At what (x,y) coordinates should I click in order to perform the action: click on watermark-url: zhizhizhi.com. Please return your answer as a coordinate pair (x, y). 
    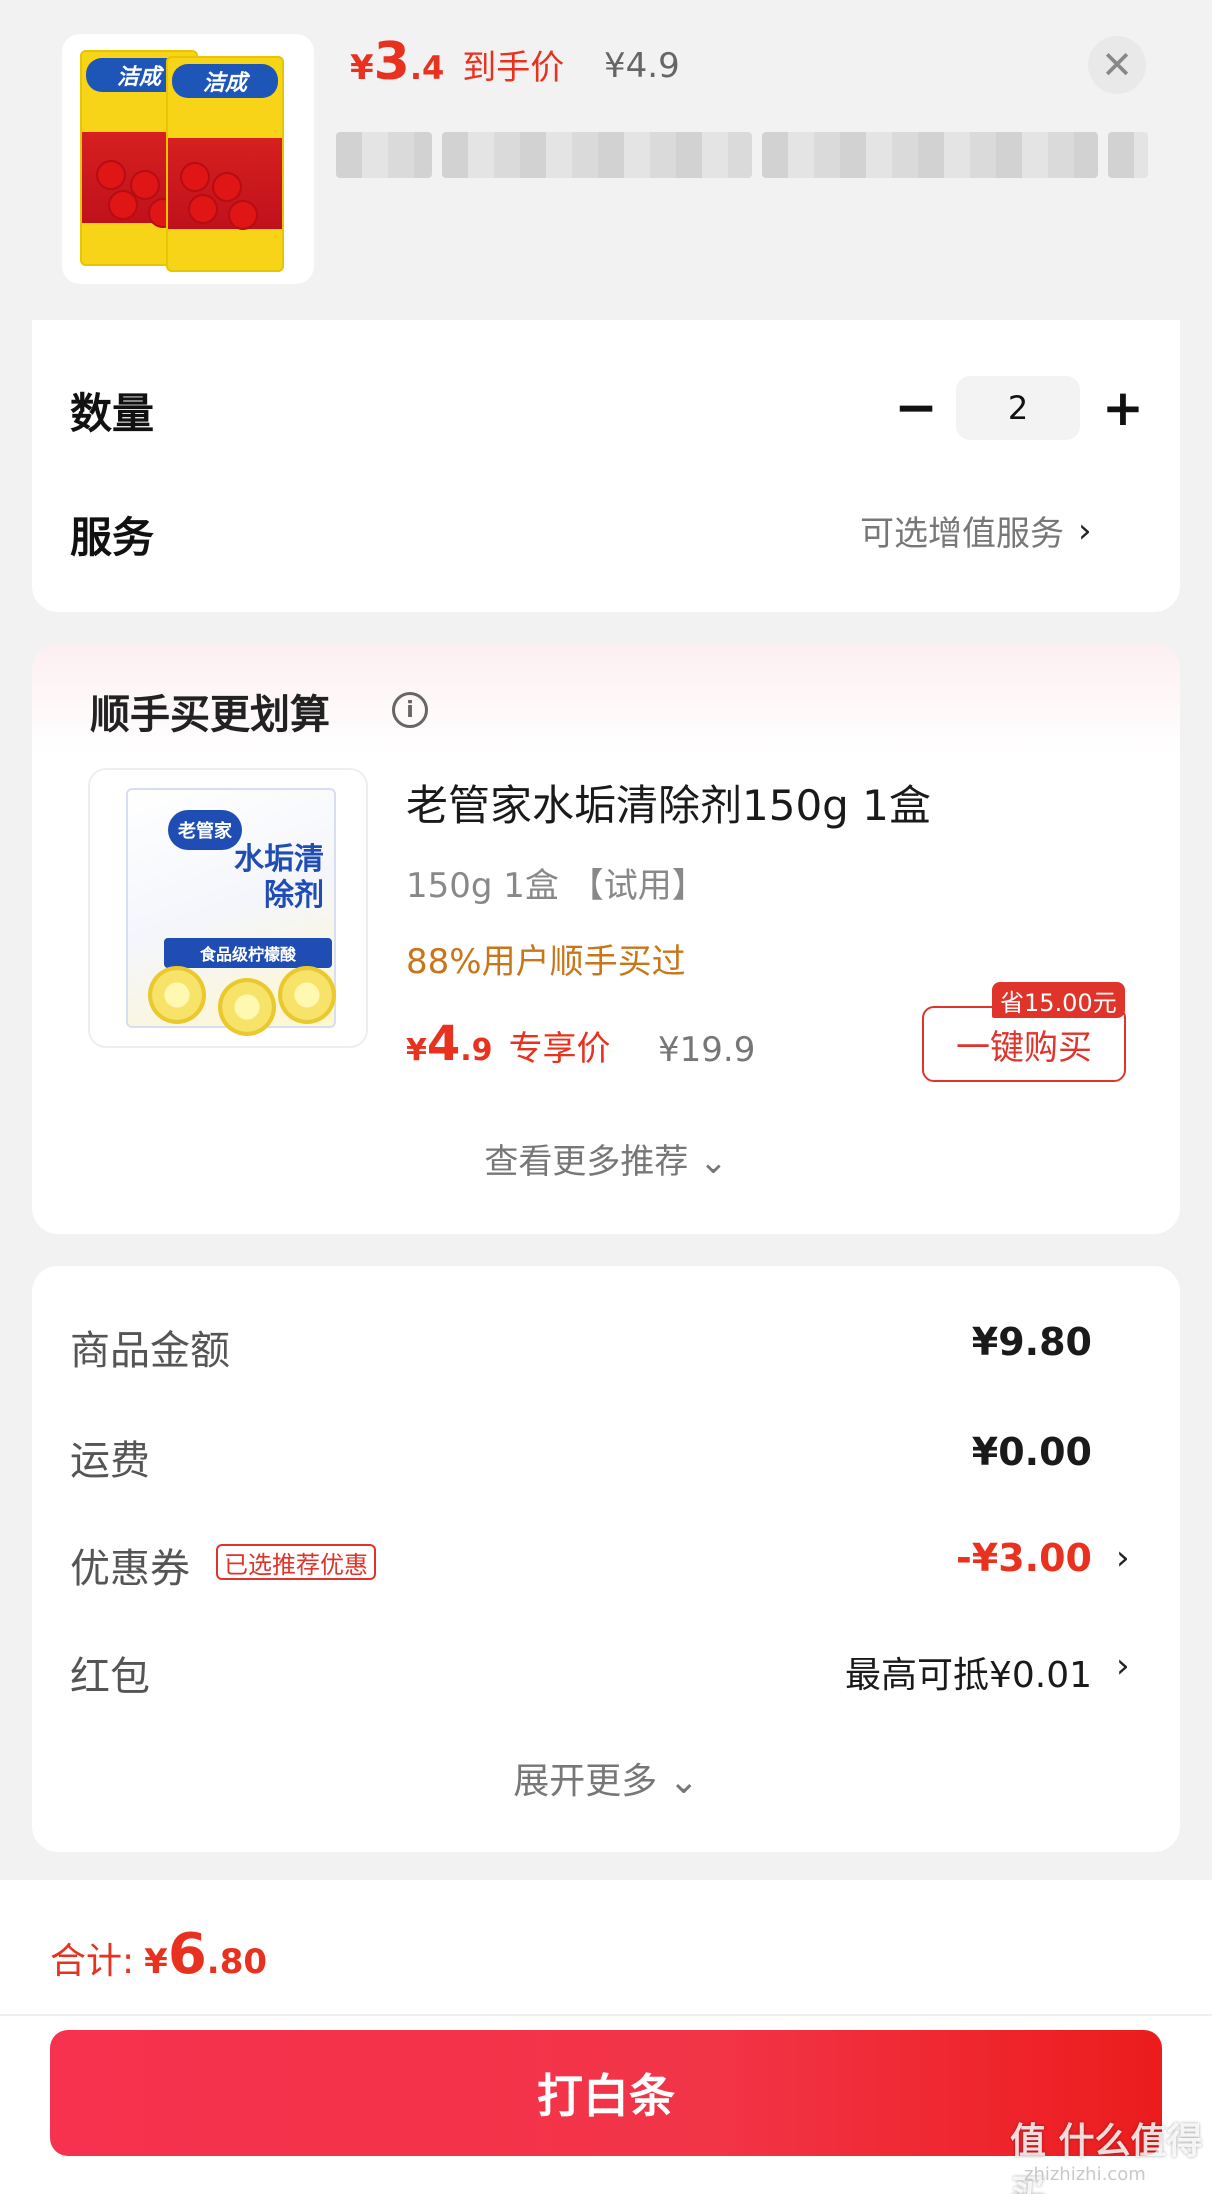
    Looking at the image, I should click on (1085, 2174).